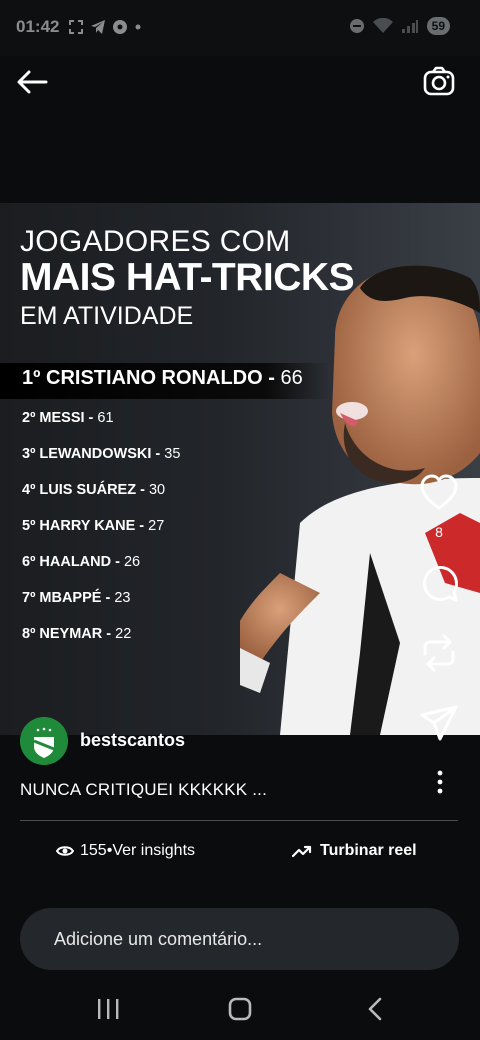  I want to click on camera-icon, so click(439, 81).